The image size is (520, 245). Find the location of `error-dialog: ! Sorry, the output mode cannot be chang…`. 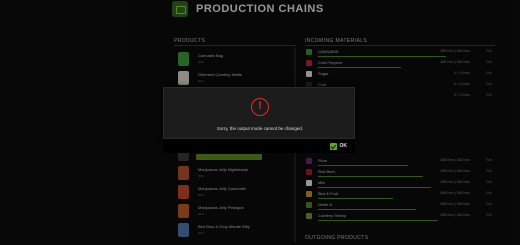

error-dialog: ! Sorry, the output mode cannot be chang… is located at coordinates (259, 113).